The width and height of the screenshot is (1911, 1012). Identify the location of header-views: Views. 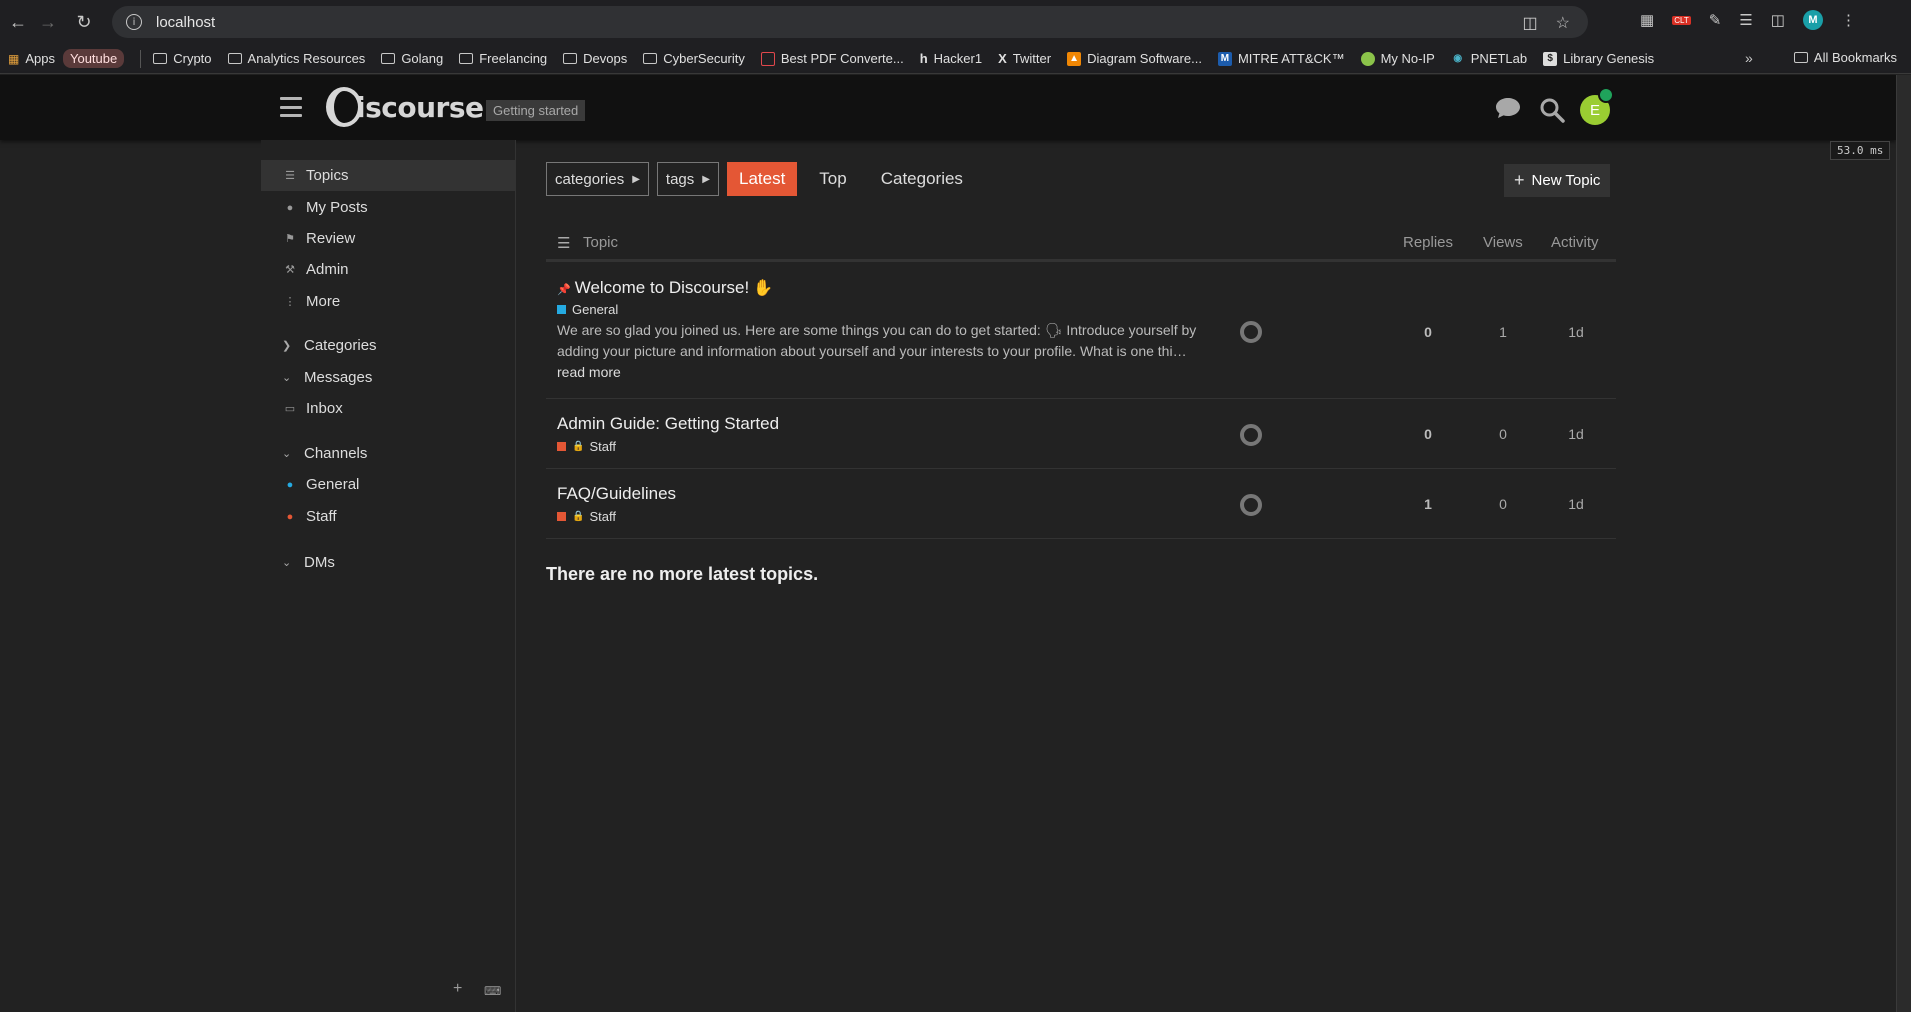
(1503, 242).